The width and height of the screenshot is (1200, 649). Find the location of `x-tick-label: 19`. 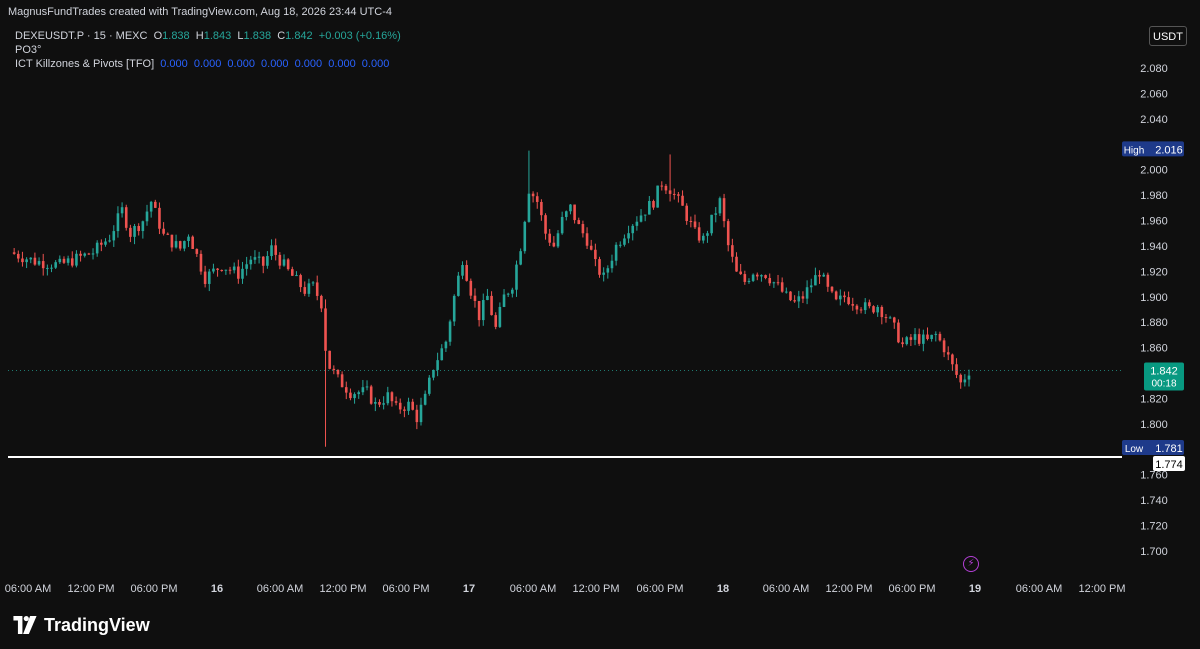

x-tick-label: 19 is located at coordinates (975, 589).